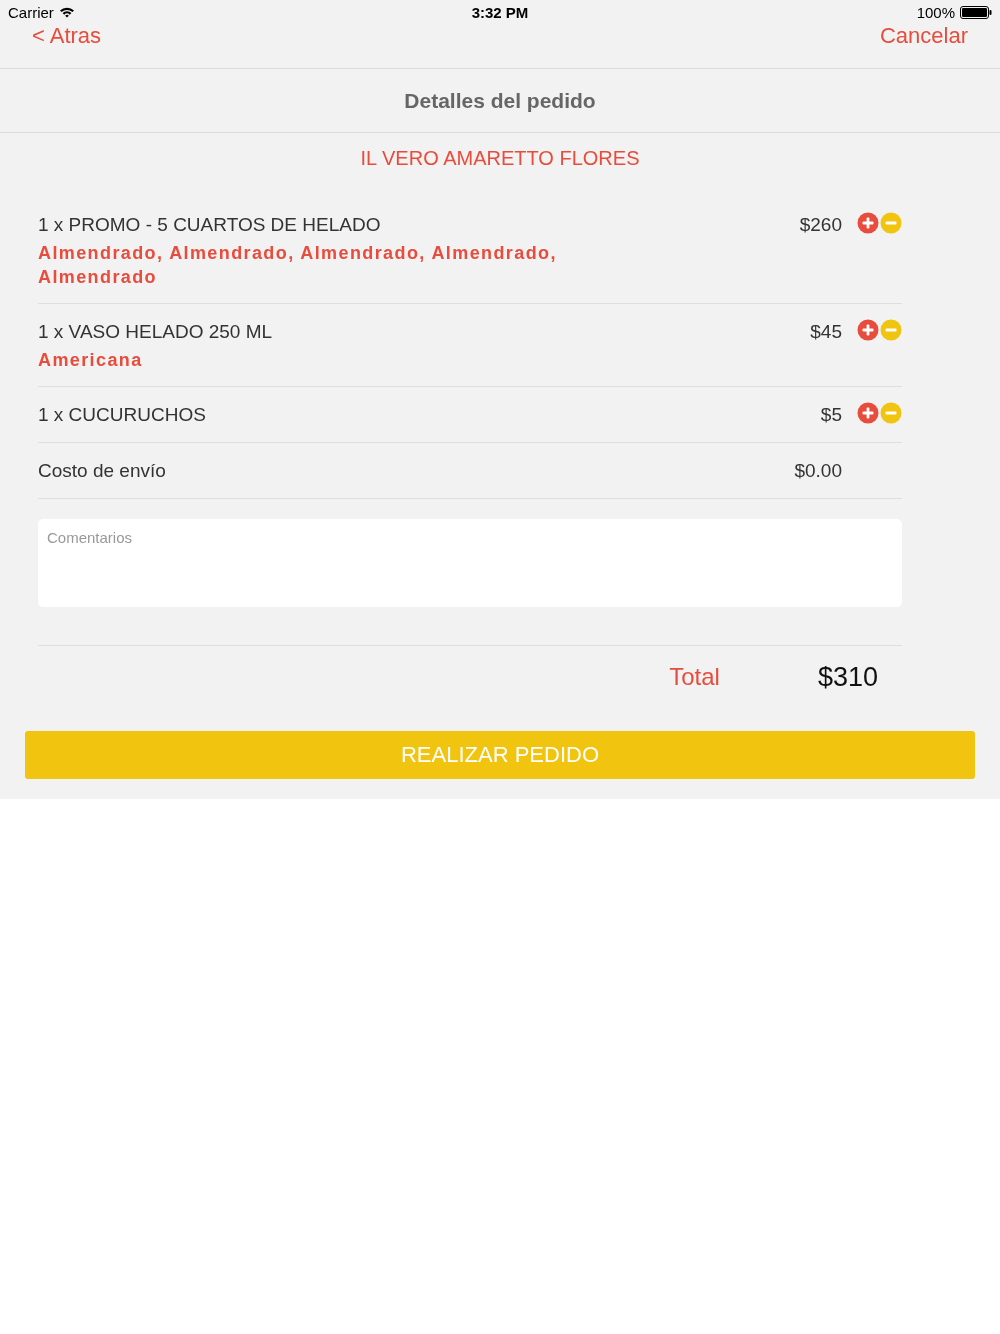 This screenshot has width=1000, height=1334. What do you see at coordinates (122, 415) in the screenshot?
I see `item-name: 1 x CUCURUCHOS` at bounding box center [122, 415].